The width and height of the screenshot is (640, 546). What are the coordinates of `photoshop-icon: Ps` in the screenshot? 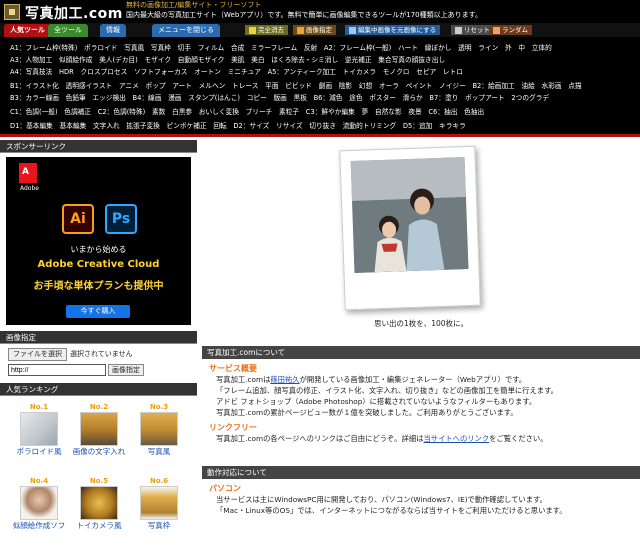 It's located at (121, 219).